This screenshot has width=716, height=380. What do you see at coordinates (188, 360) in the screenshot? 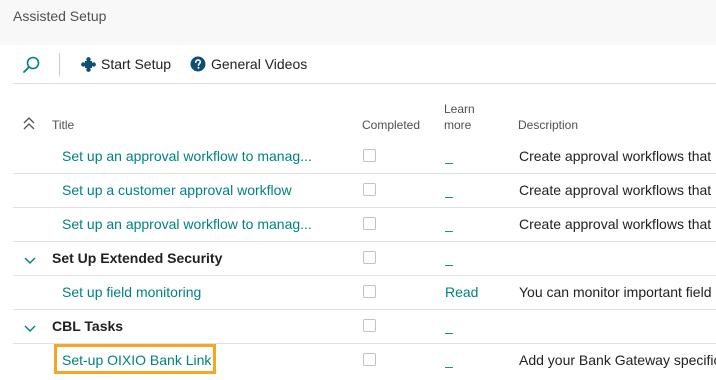
I see `row-title-link: Set-up OIXIO Bank Link` at bounding box center [188, 360].